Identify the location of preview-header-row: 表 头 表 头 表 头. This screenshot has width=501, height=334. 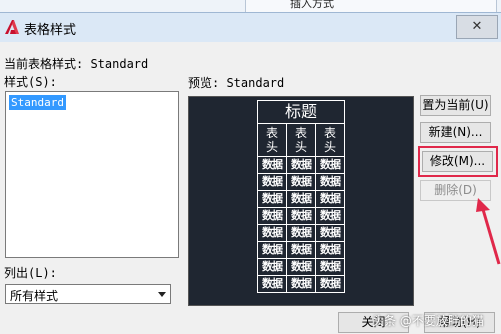
(301, 140).